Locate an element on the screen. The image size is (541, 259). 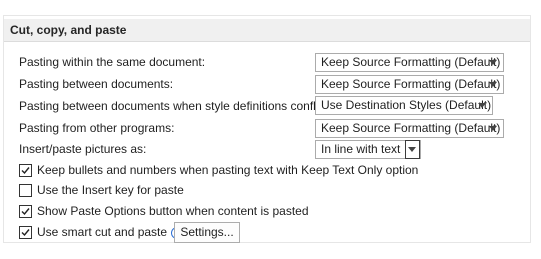
dropdown-insert-paste-pictures: In line with text is located at coordinates (368, 149).